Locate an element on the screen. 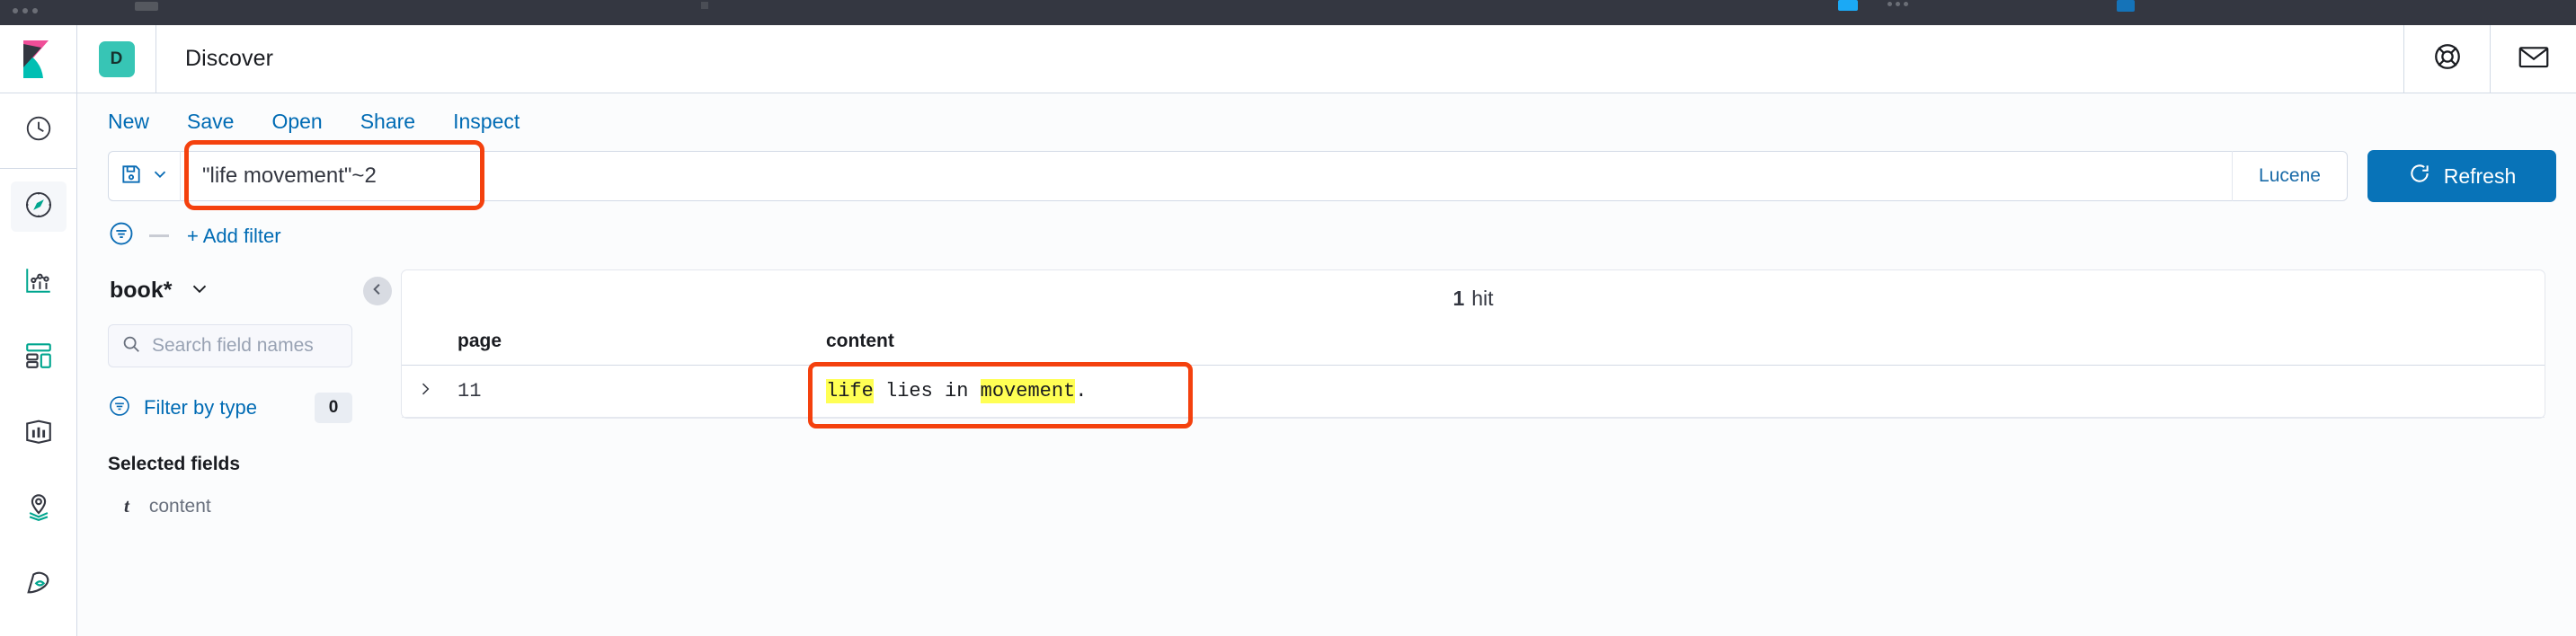 The height and width of the screenshot is (636, 2576). documents-table: page content 11 life lies in movement. is located at coordinates (1473, 373).